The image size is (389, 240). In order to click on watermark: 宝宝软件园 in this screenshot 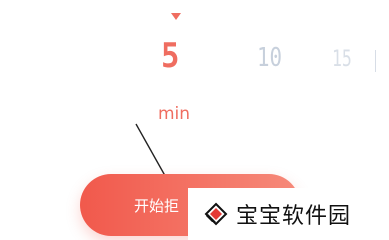, I will do `click(288, 214)`.